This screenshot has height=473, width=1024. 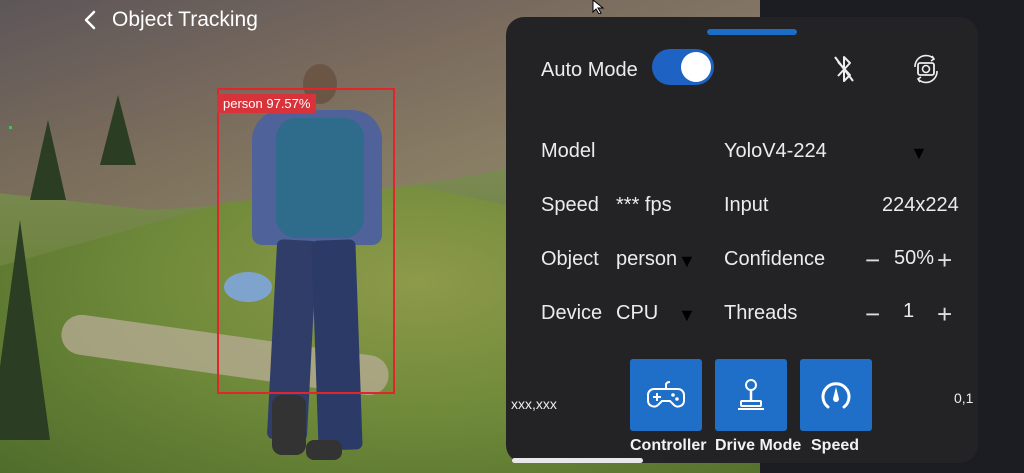 What do you see at coordinates (696, 67) in the screenshot?
I see `toggle-knob` at bounding box center [696, 67].